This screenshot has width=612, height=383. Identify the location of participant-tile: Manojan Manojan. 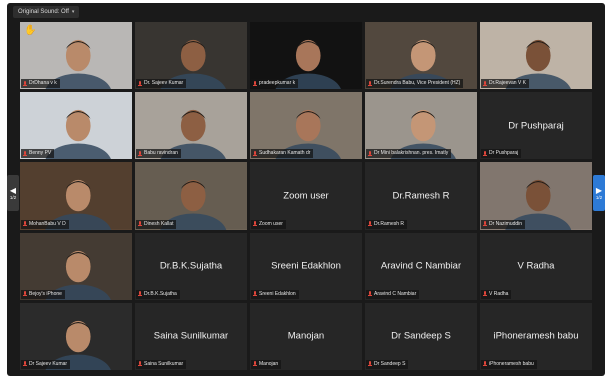
(306, 336).